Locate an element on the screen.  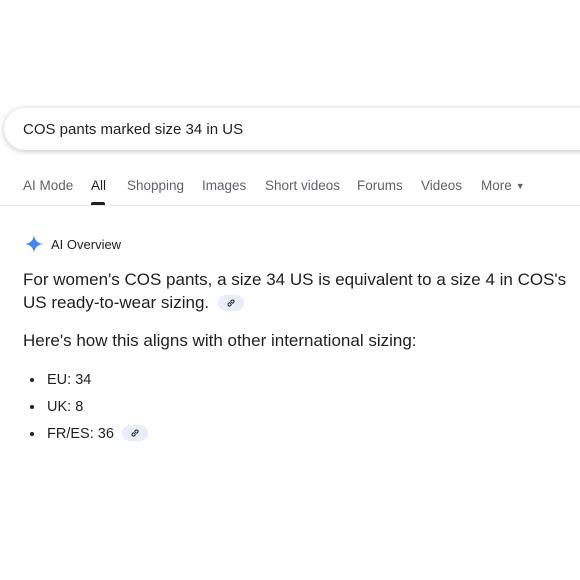
list-item: EU: 34 is located at coordinates (89, 384).